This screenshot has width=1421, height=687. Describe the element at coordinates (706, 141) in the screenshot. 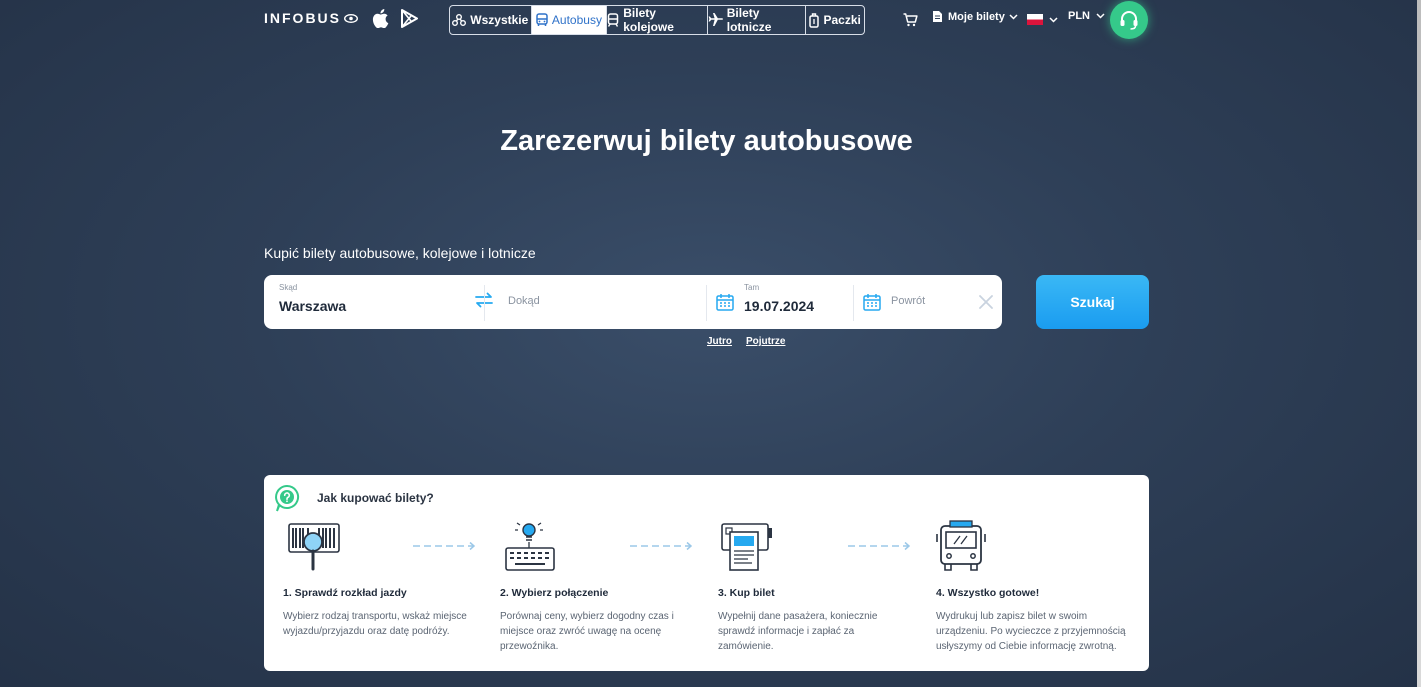

I see `page-title: Zarezerwuj bilety autobusowe` at that location.